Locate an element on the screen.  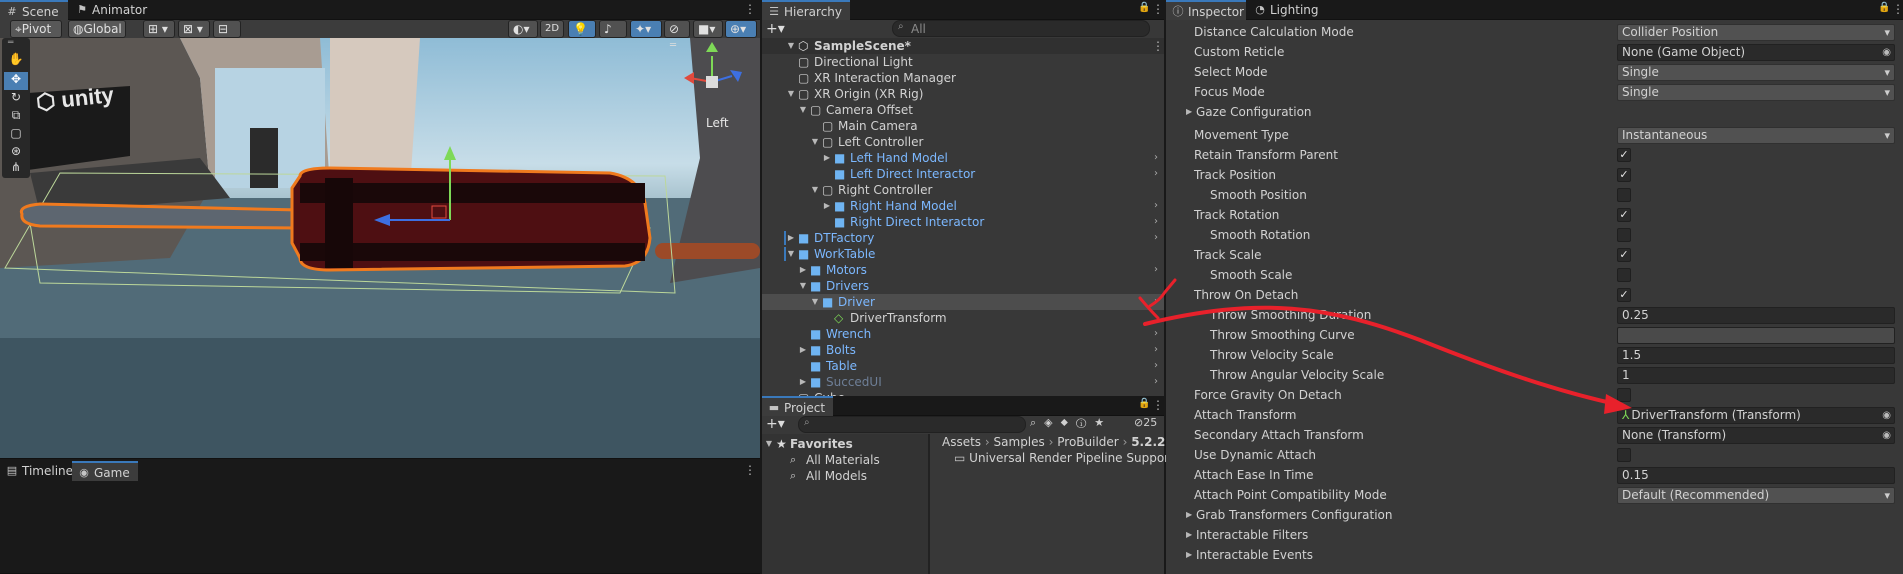
grid-snap-button: ⊞ ▾ is located at coordinates (159, 29).